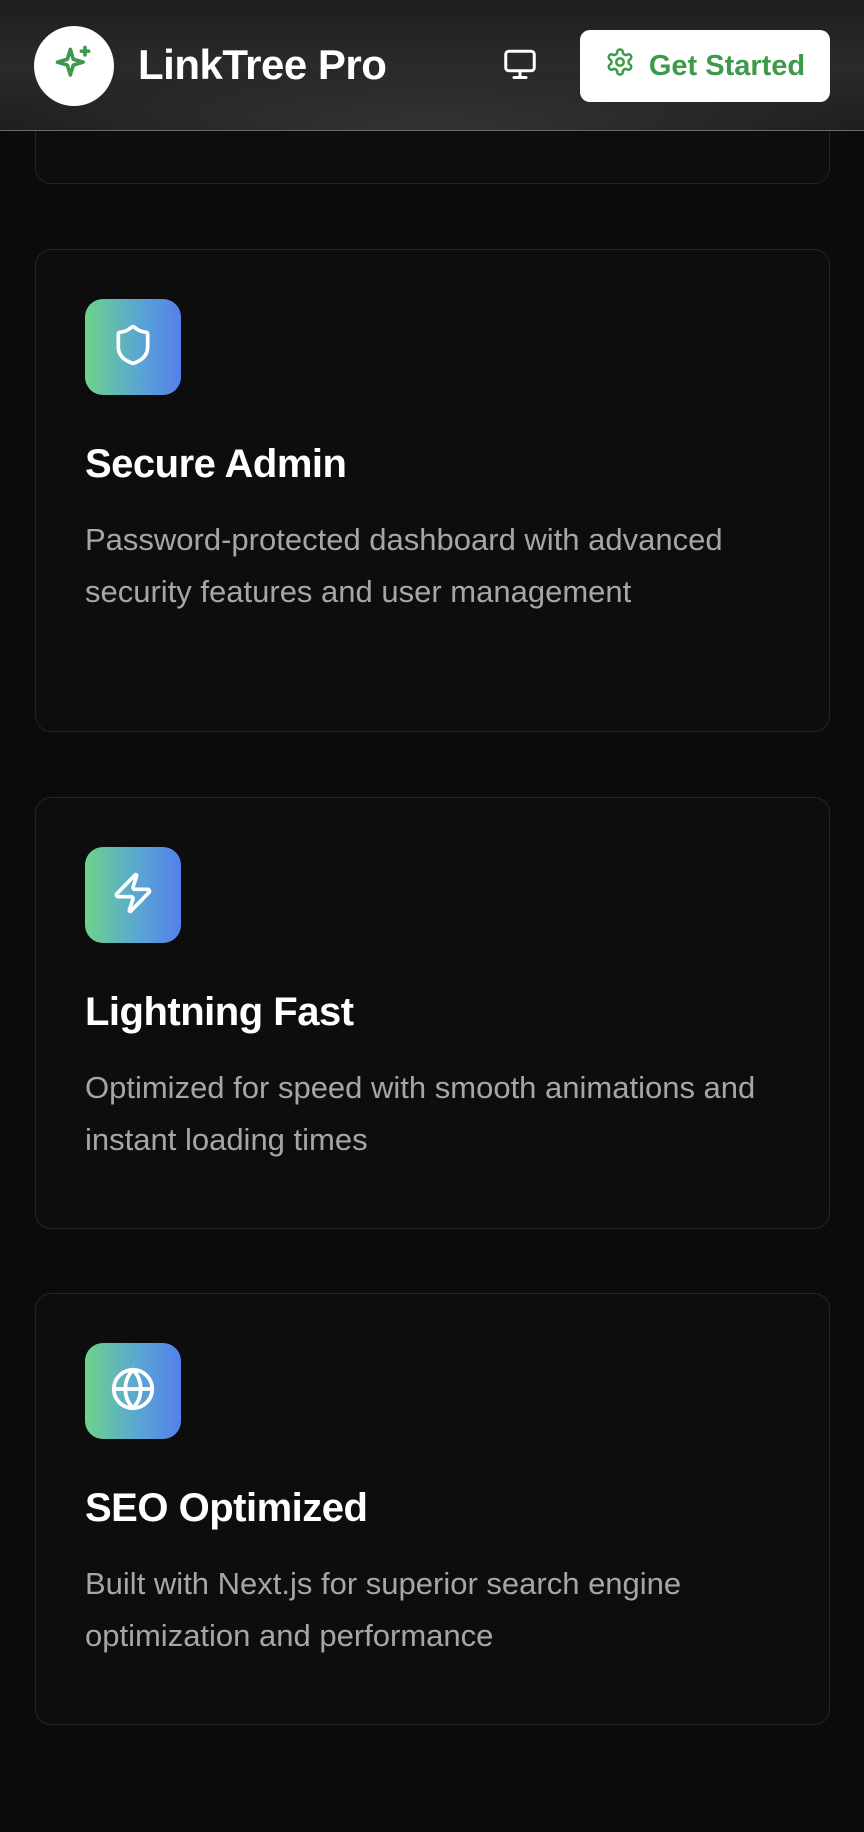  I want to click on logo-badge, so click(74, 66).